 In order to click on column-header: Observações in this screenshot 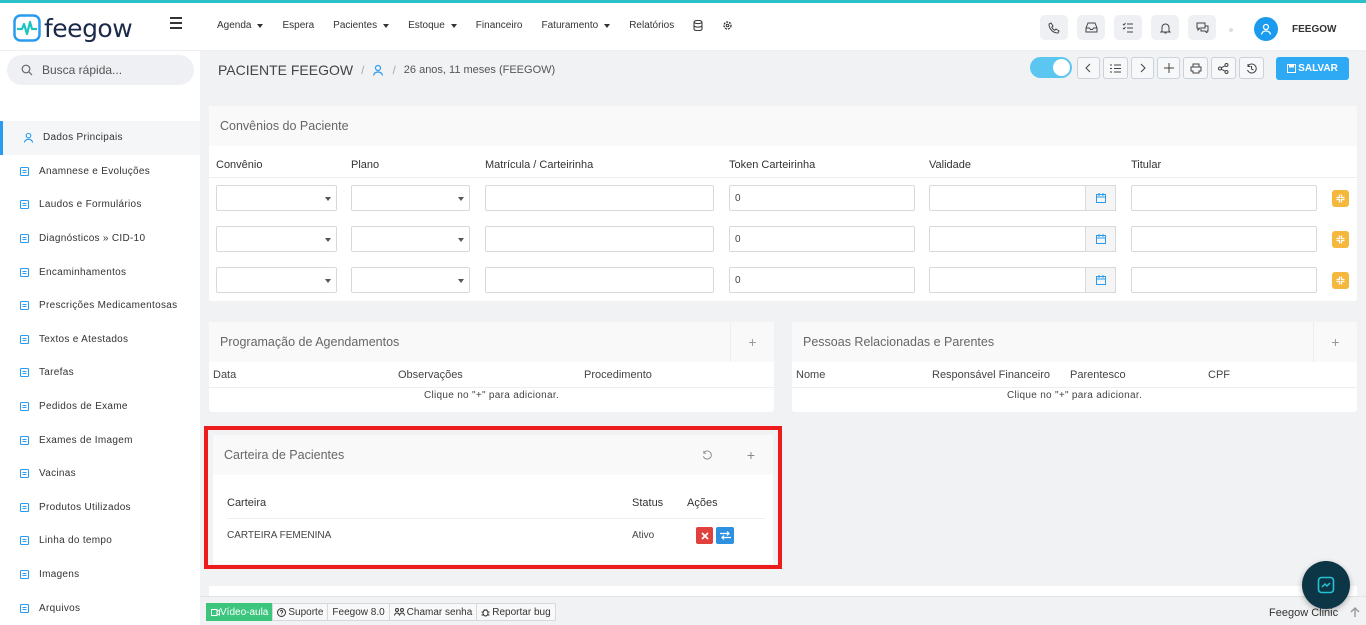, I will do `click(430, 375)`.